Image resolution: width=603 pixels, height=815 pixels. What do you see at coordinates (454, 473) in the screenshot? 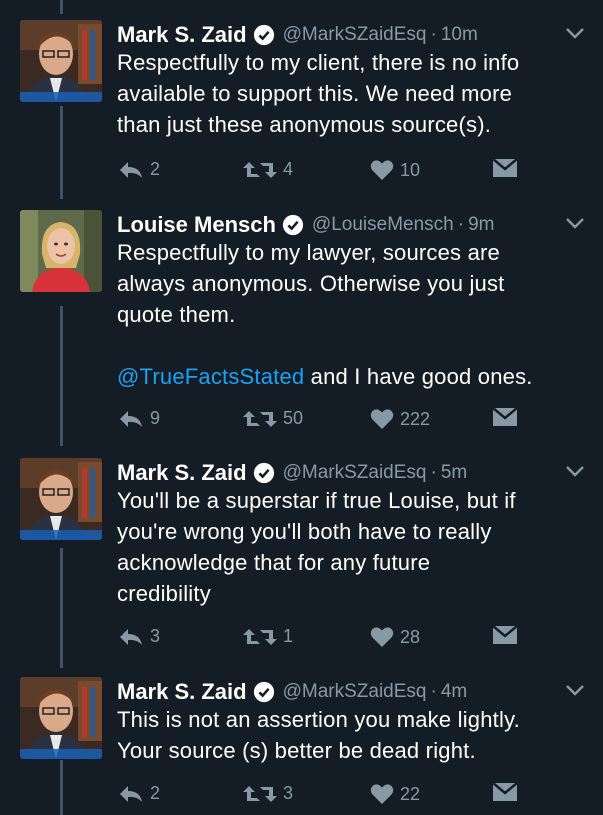
I see `timestamp: 5m` at bounding box center [454, 473].